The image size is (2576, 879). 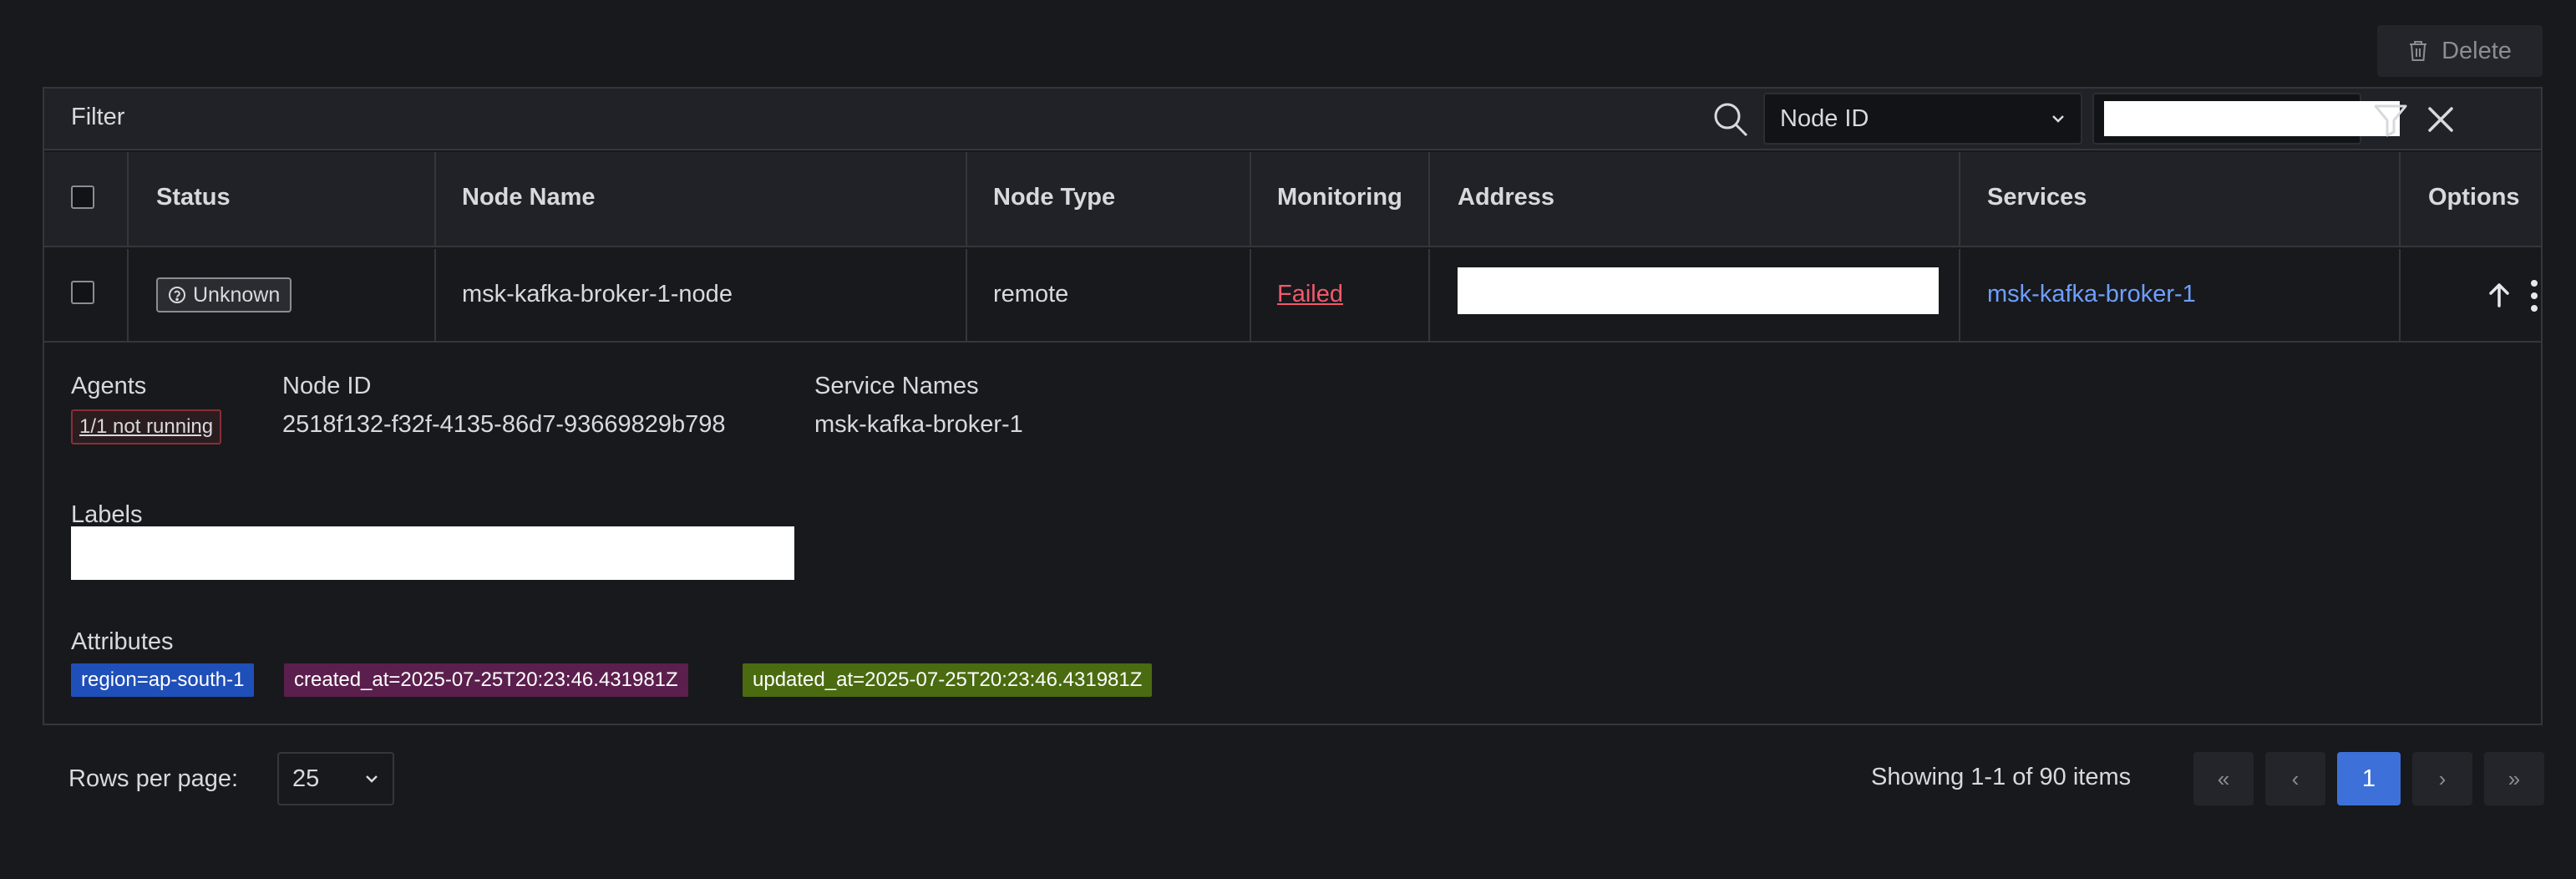 What do you see at coordinates (529, 197) in the screenshot?
I see `header-node-name: Node Name` at bounding box center [529, 197].